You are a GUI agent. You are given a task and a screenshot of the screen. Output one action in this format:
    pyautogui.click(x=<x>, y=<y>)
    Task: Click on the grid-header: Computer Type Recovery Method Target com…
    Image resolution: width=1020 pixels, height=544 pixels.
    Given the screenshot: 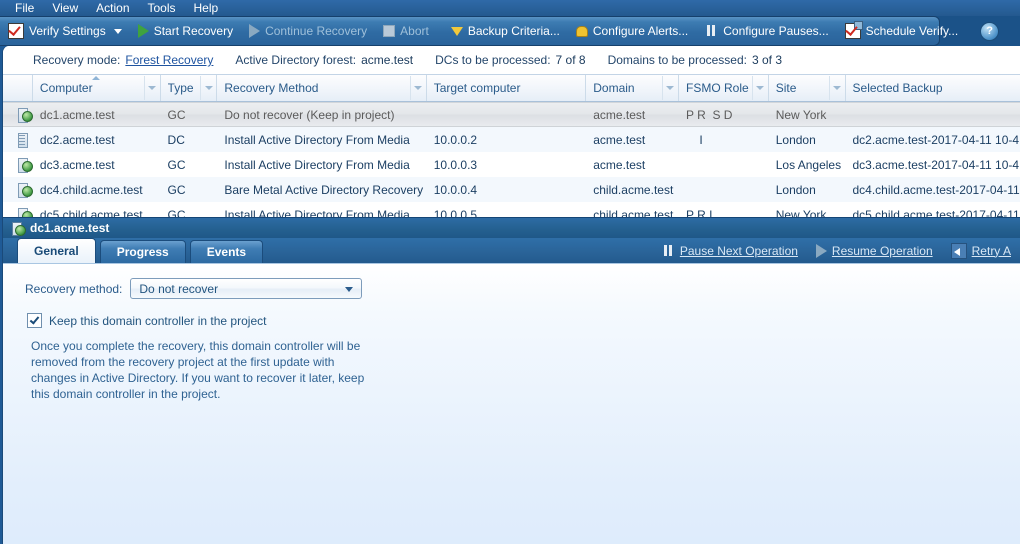 What is the action you would take?
    pyautogui.click(x=511, y=88)
    